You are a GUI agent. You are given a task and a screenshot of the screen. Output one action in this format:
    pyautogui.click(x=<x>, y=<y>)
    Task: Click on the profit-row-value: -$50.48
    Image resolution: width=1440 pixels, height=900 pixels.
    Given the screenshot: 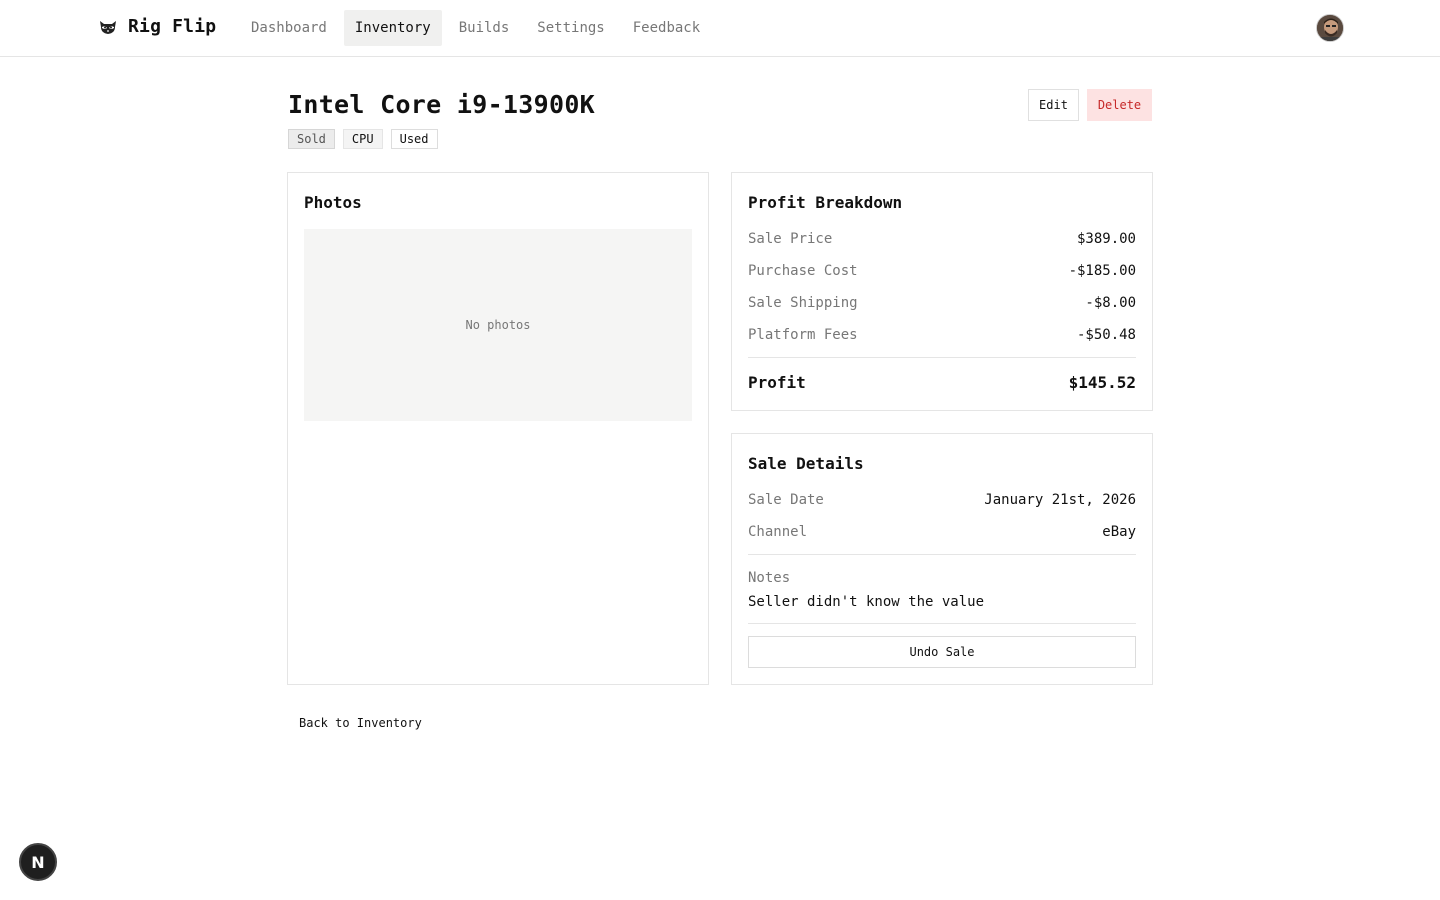 What is the action you would take?
    pyautogui.click(x=1106, y=335)
    